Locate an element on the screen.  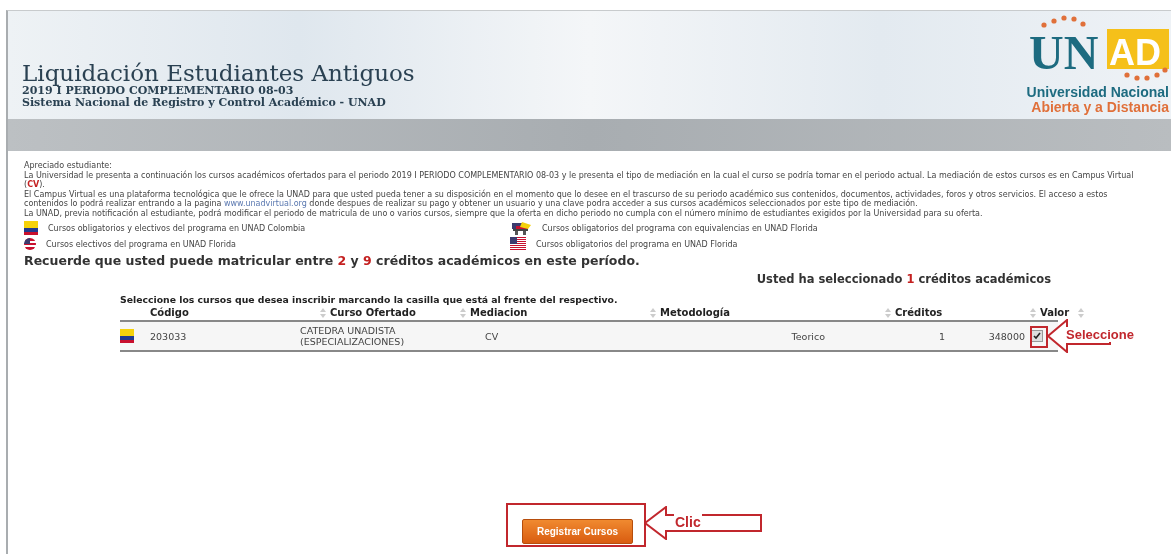
table-cell-text: 348000 is located at coordinates (1006, 336).